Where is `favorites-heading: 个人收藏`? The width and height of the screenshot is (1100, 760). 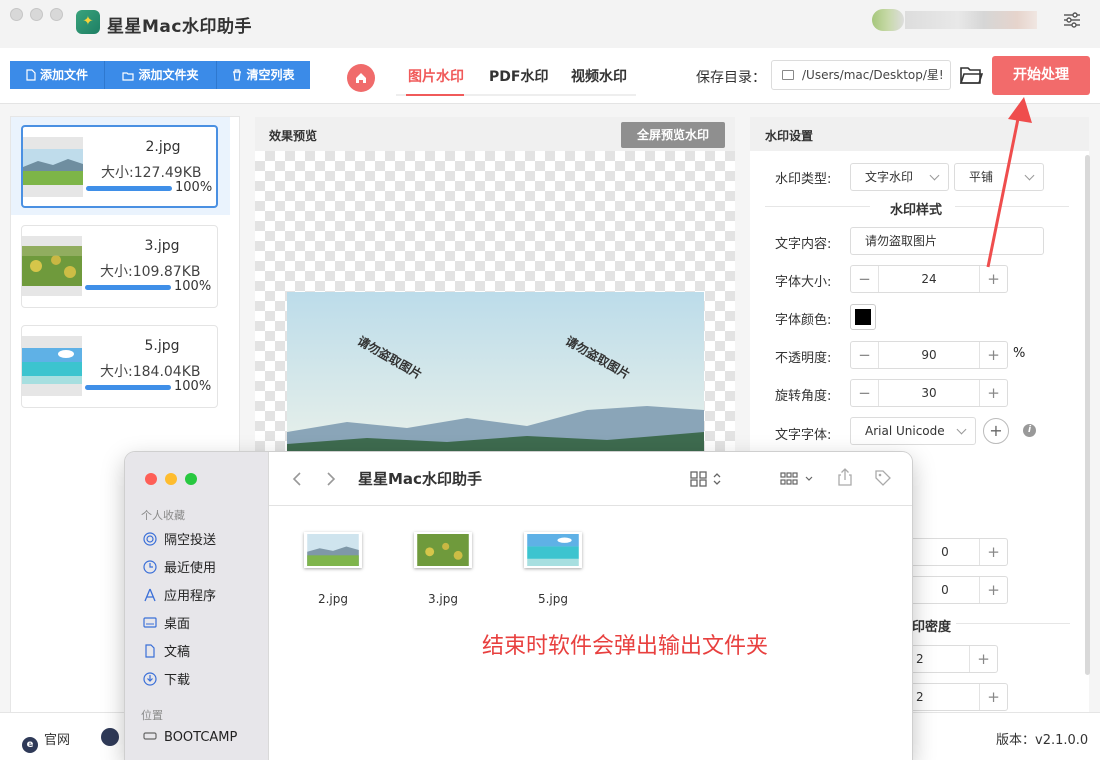
favorites-heading: 个人收藏 is located at coordinates (163, 515).